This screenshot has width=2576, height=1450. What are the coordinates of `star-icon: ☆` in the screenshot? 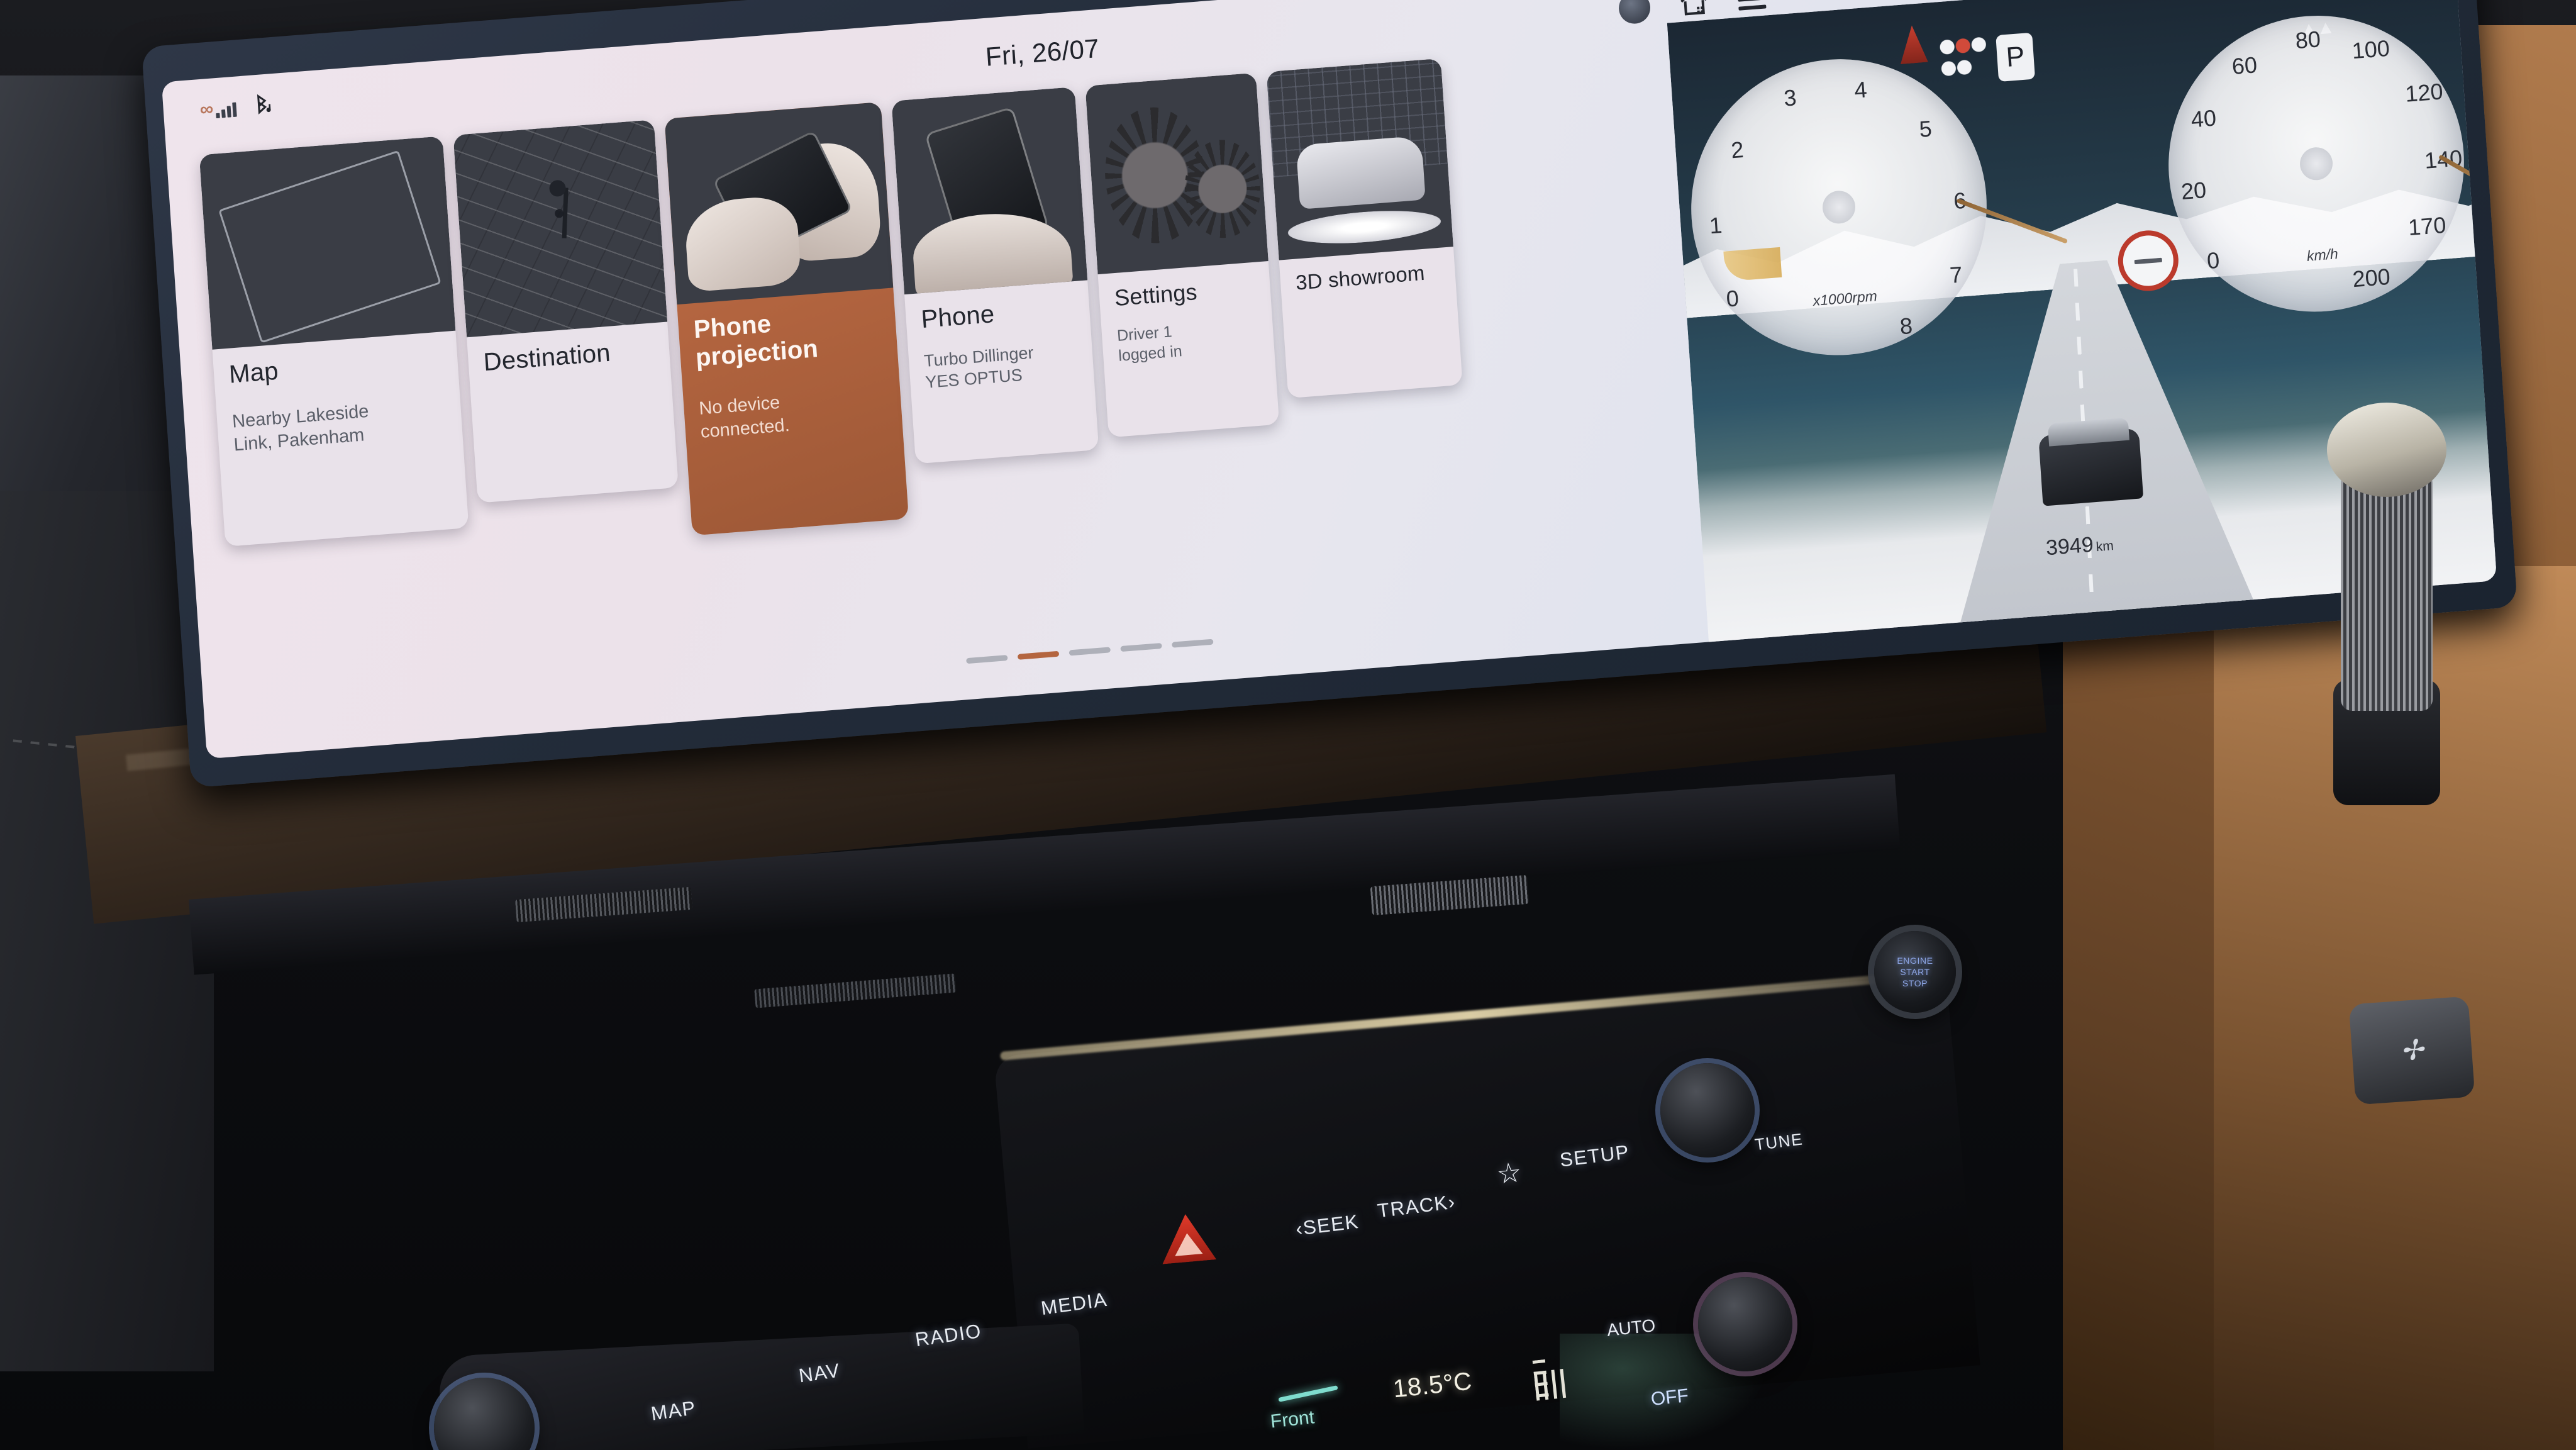 It's located at (1509, 1173).